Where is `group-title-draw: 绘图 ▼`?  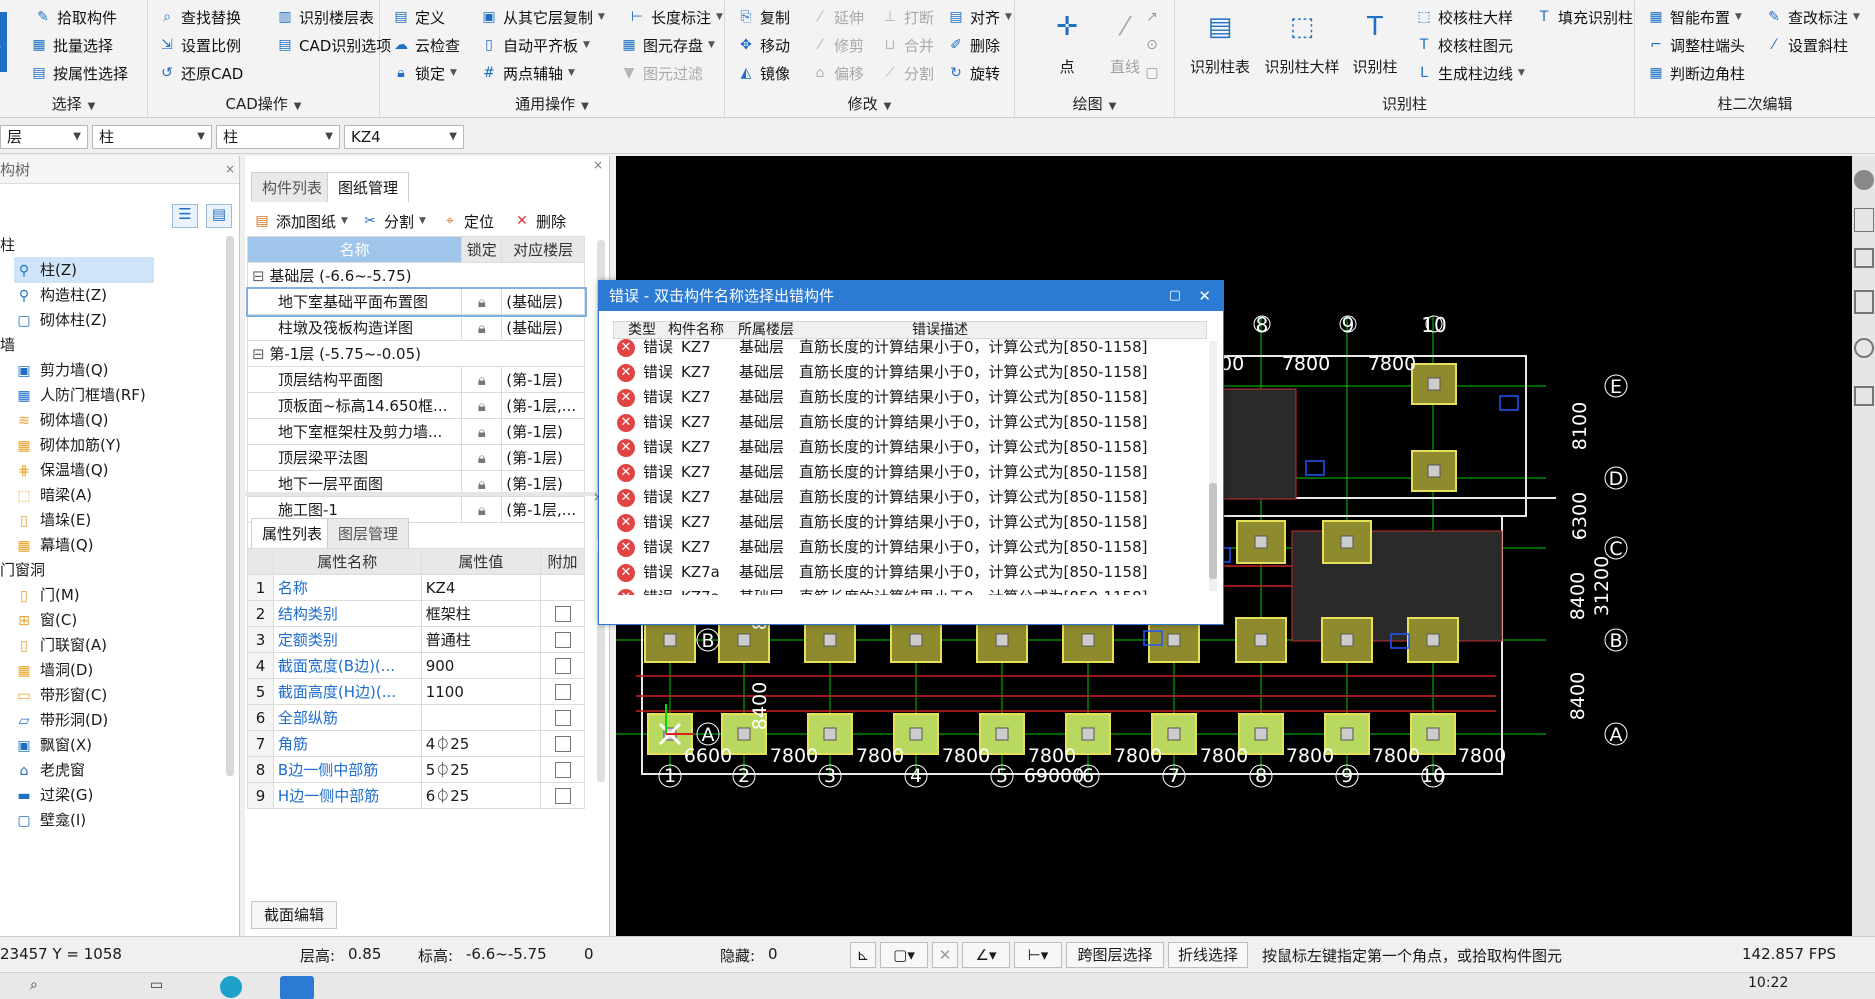 group-title-draw: 绘图 ▼ is located at coordinates (1094, 103).